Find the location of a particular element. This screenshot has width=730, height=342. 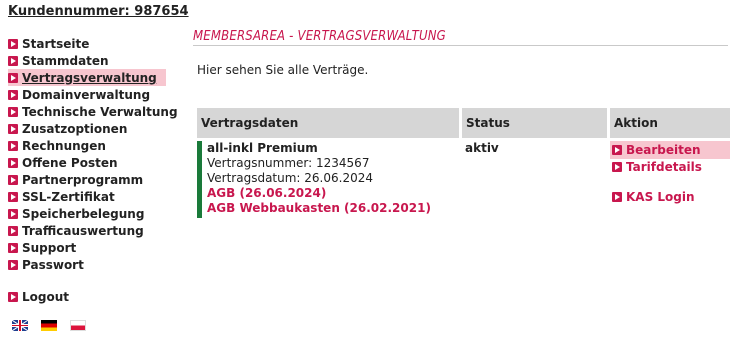

status-value: aktiv is located at coordinates (482, 148).